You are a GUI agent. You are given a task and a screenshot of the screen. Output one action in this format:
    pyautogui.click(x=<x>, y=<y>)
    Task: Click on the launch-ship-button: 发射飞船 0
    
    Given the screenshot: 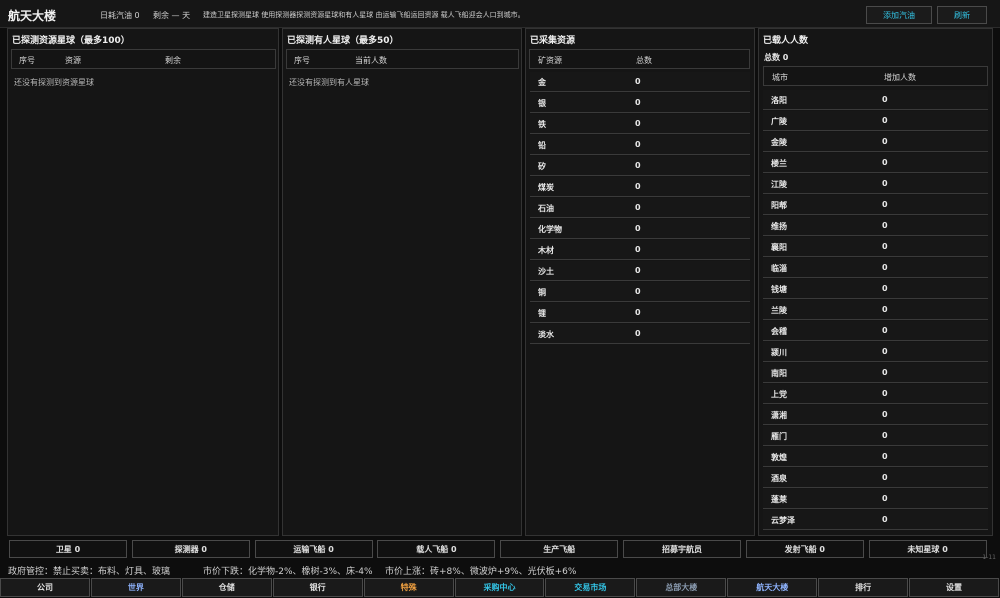 What is the action you would take?
    pyautogui.click(x=804, y=549)
    